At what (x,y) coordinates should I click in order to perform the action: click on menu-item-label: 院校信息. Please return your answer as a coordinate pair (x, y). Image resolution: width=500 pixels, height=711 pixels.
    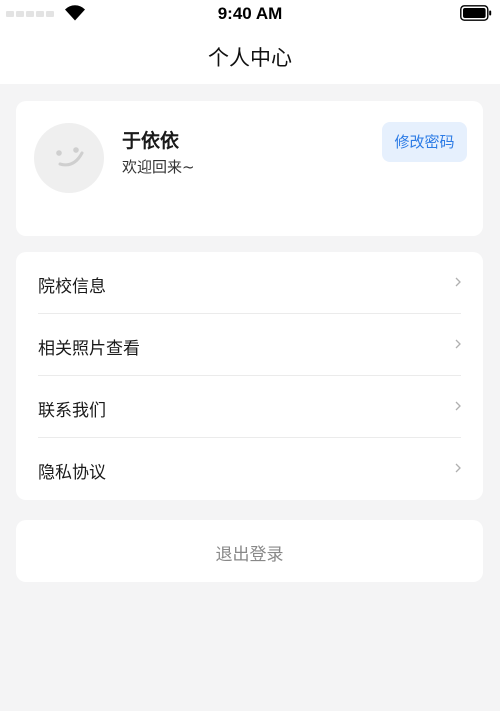
    Looking at the image, I should click on (72, 287).